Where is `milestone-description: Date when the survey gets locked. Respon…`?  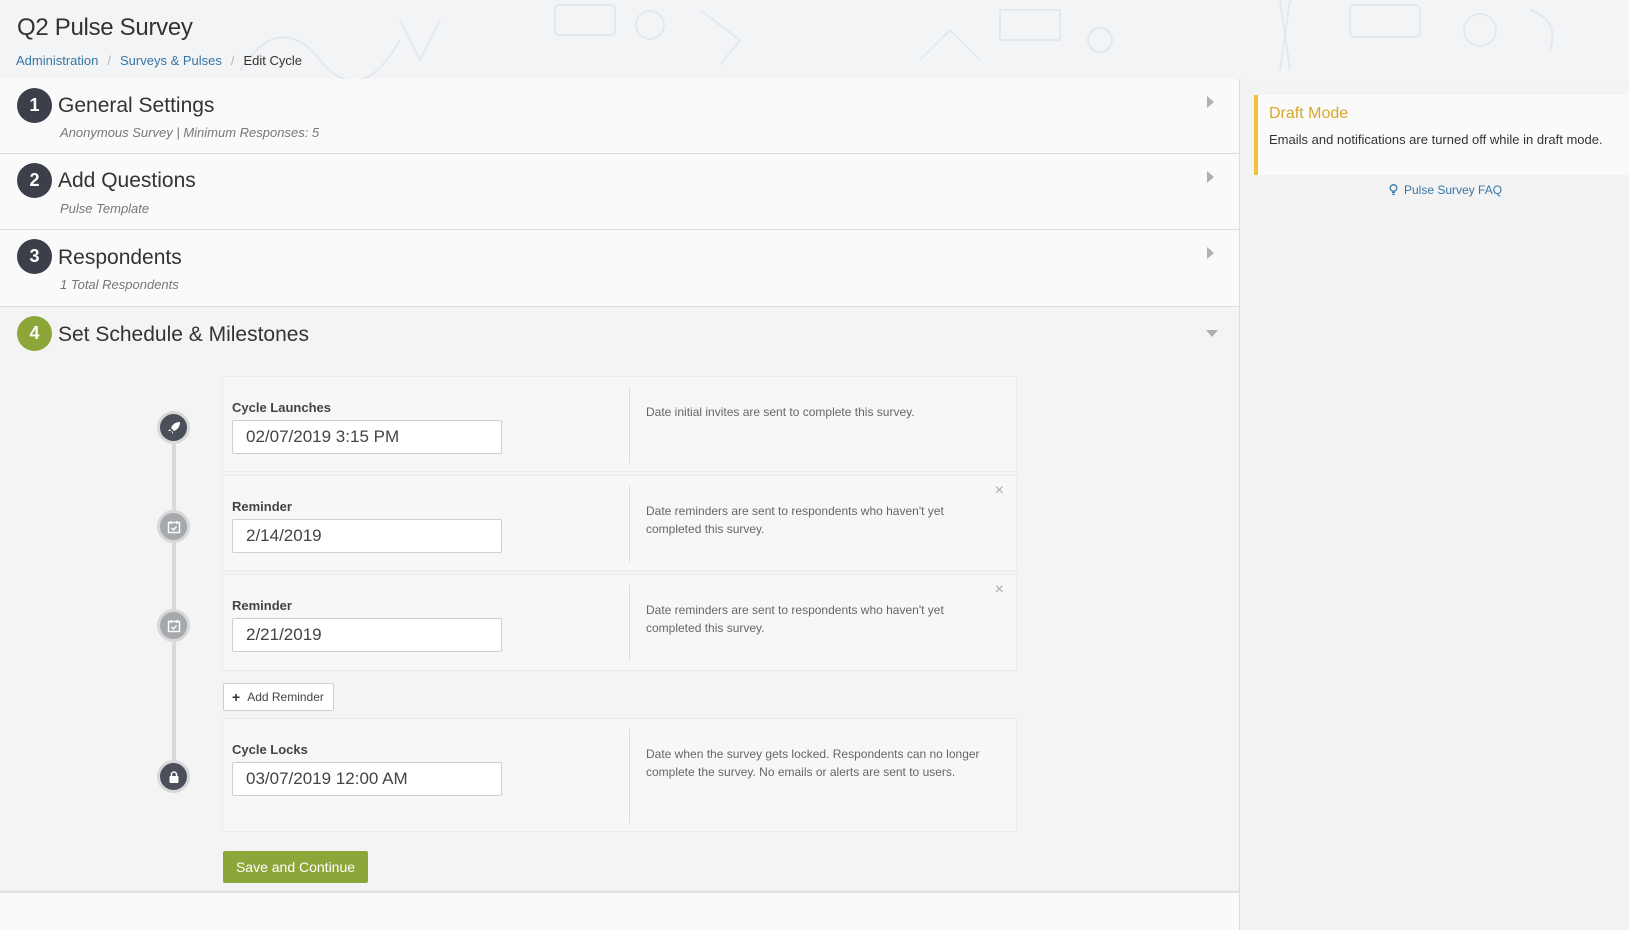
milestone-description: Date when the survey gets locked. Respon… is located at coordinates (813, 763).